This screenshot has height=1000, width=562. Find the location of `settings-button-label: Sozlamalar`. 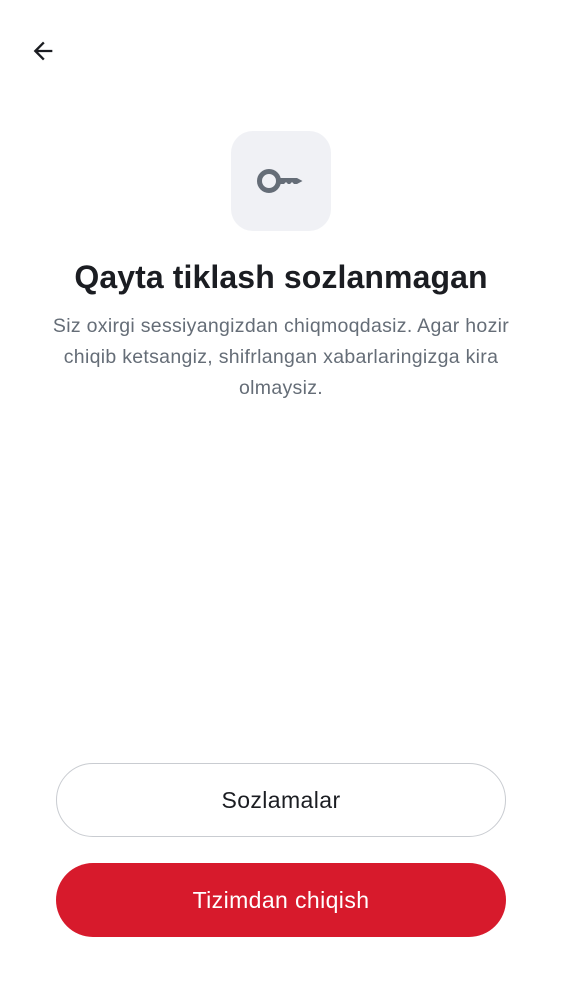

settings-button-label: Sozlamalar is located at coordinates (281, 799).